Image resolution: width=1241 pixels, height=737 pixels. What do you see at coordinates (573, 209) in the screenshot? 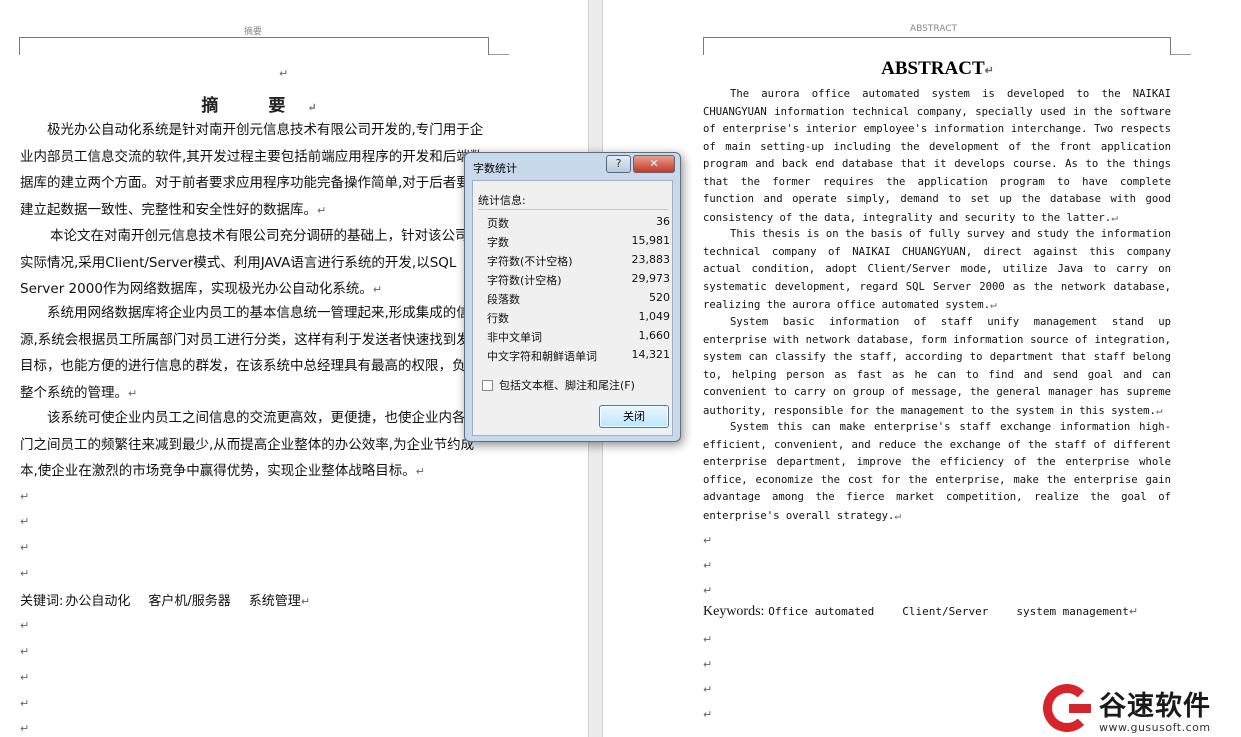
I see `section-divider` at bounding box center [573, 209].